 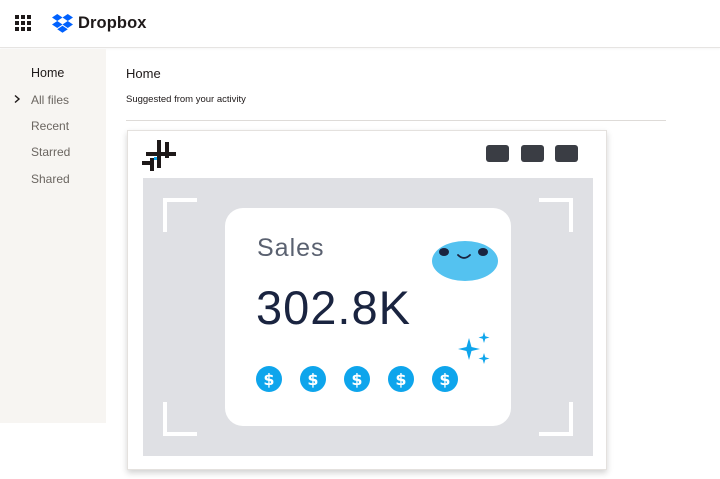 I want to click on sidebar-item-starred: Starred, so click(x=50, y=152).